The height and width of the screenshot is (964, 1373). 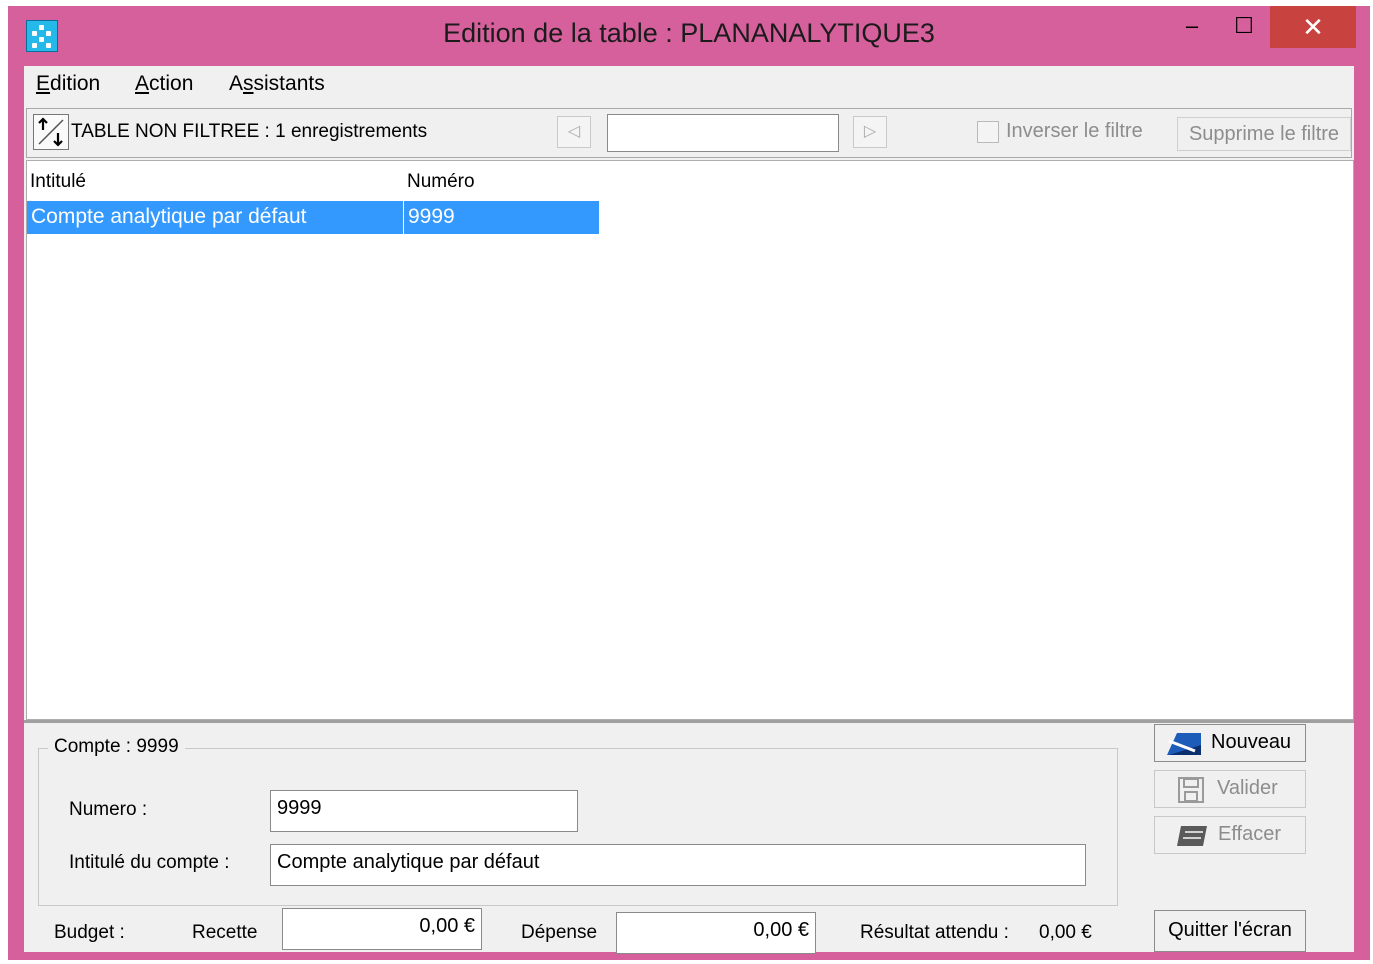 I want to click on numero-label: Numero :, so click(x=108, y=809).